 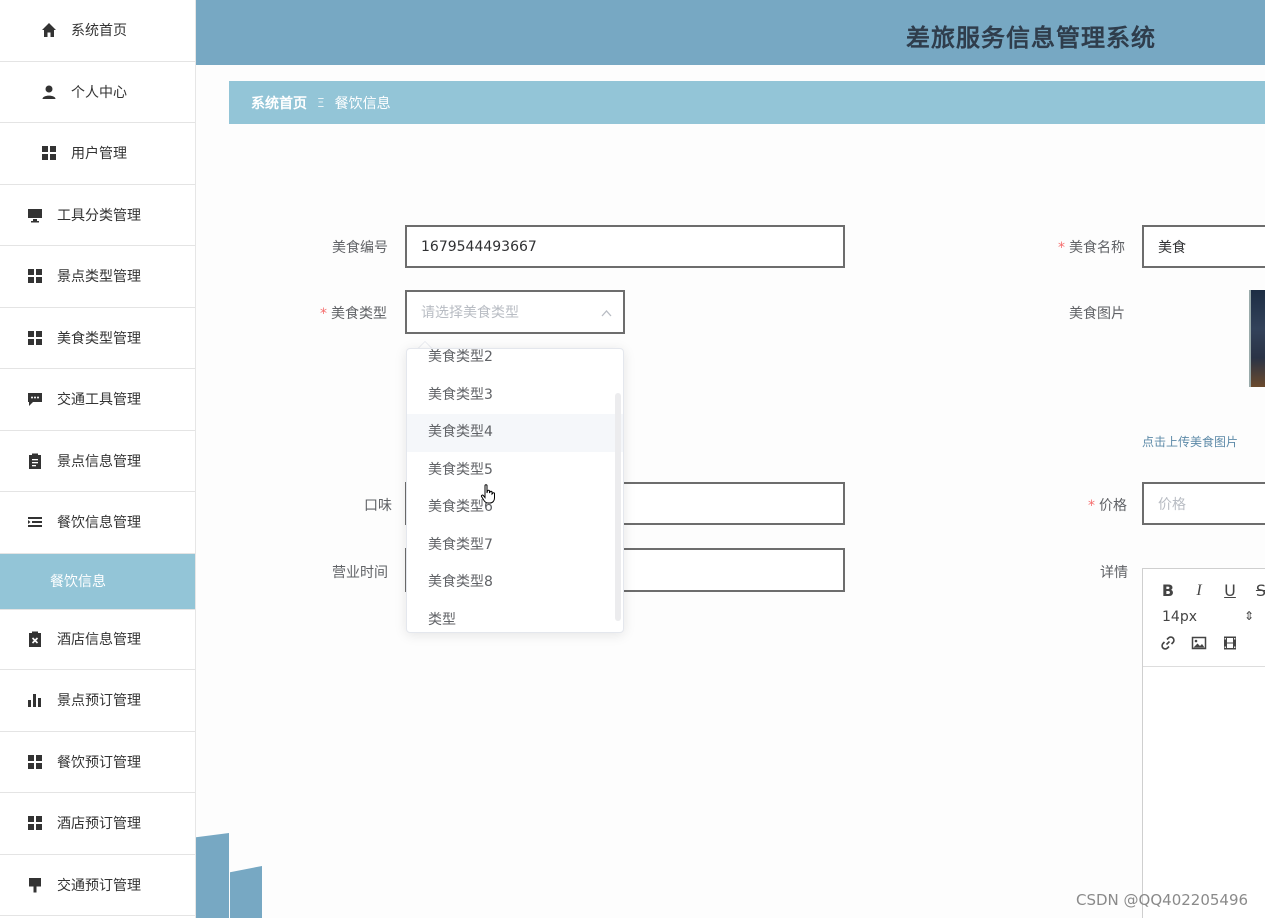 What do you see at coordinates (515, 617) in the screenshot?
I see `dropdown-option: 类型` at bounding box center [515, 617].